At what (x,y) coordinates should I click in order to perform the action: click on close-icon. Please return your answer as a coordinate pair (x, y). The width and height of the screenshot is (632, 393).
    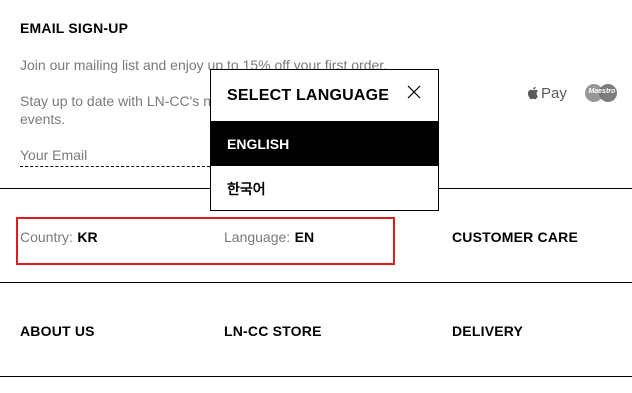
    Looking at the image, I should click on (414, 92).